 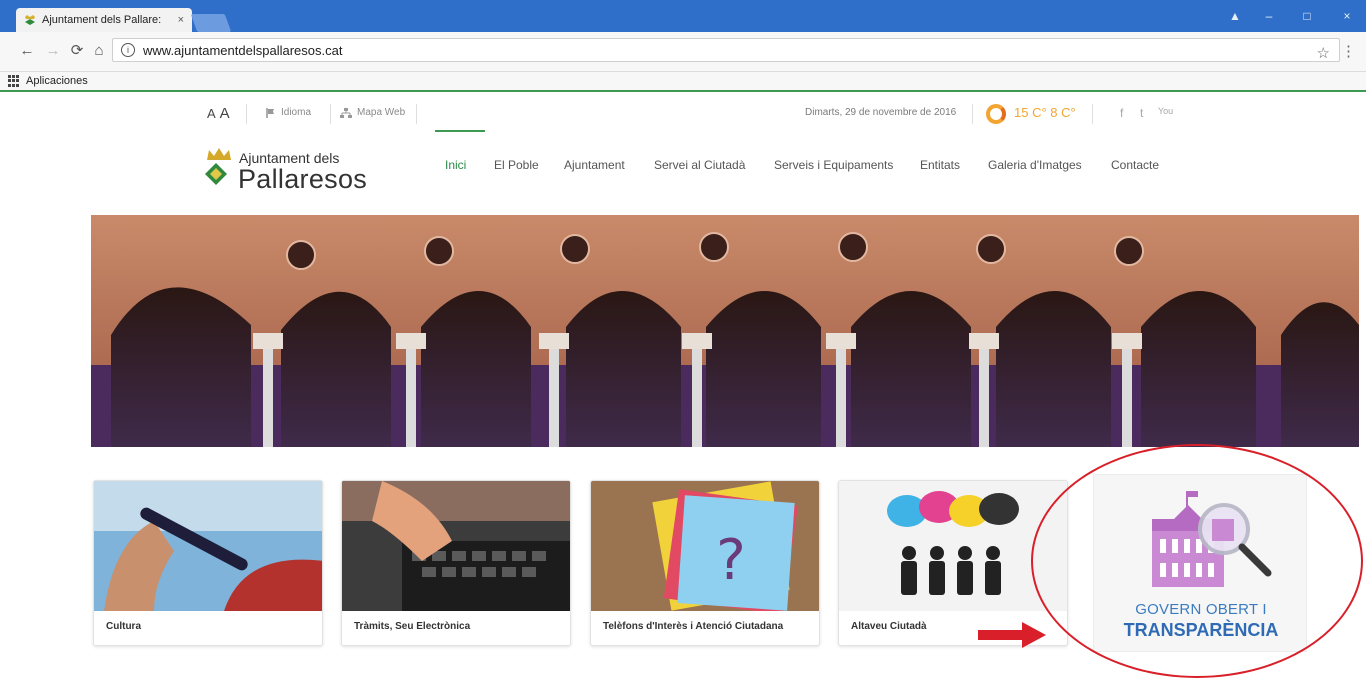 What do you see at coordinates (881, 112) in the screenshot?
I see `current-date: Dimarts, 29 de novembre de 2016` at bounding box center [881, 112].